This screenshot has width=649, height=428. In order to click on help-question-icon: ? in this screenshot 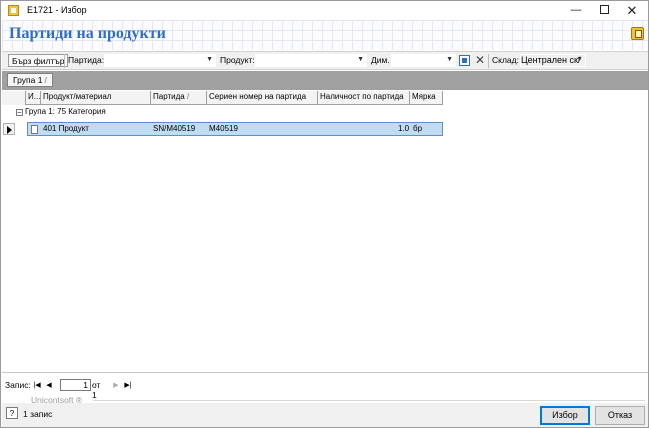, I will do `click(12, 413)`.